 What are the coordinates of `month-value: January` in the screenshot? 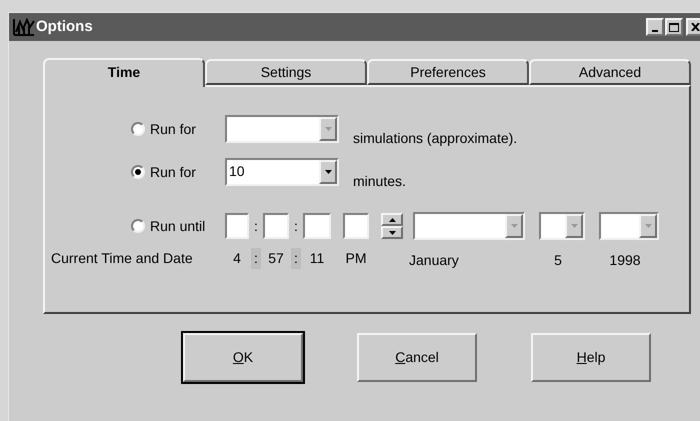 It's located at (434, 260).